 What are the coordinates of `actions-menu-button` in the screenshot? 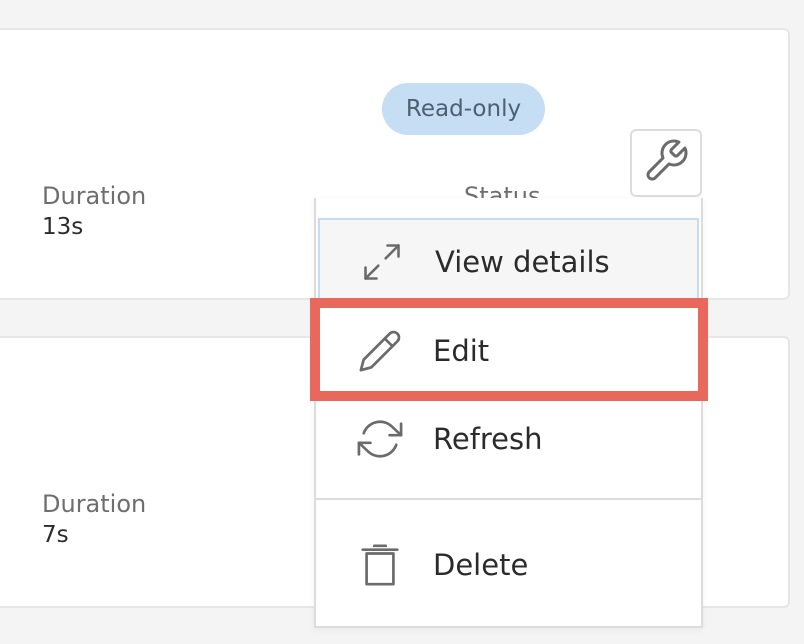 It's located at (666, 163).